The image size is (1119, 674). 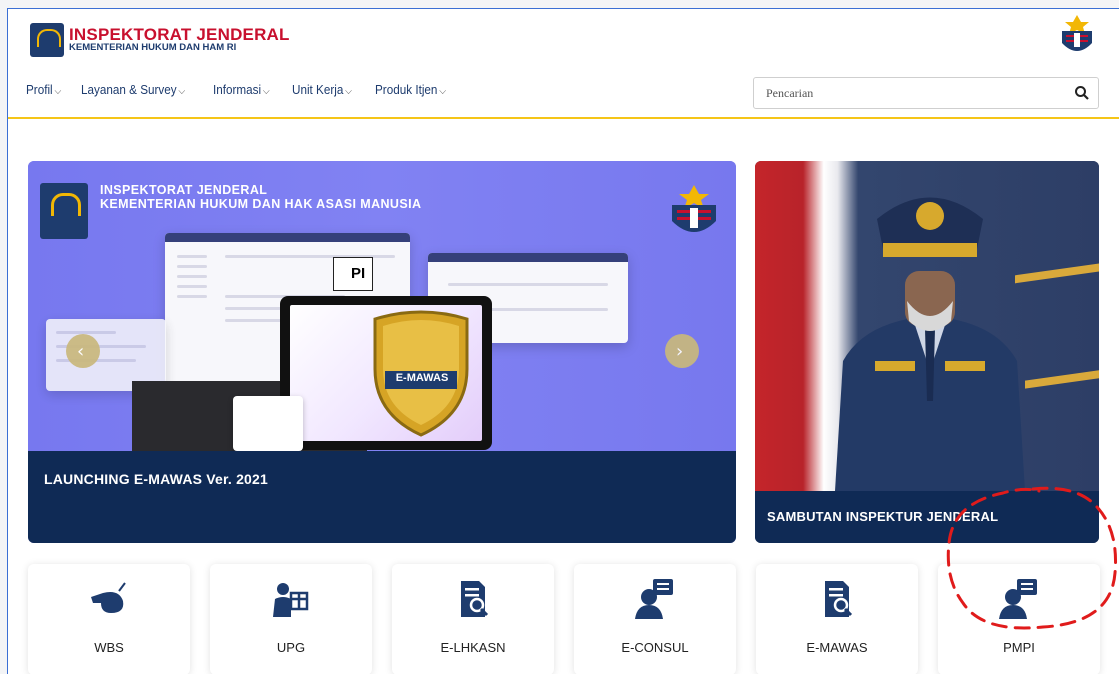 I want to click on service-tile-e-consul: E-CONSUL, so click(x=655, y=619).